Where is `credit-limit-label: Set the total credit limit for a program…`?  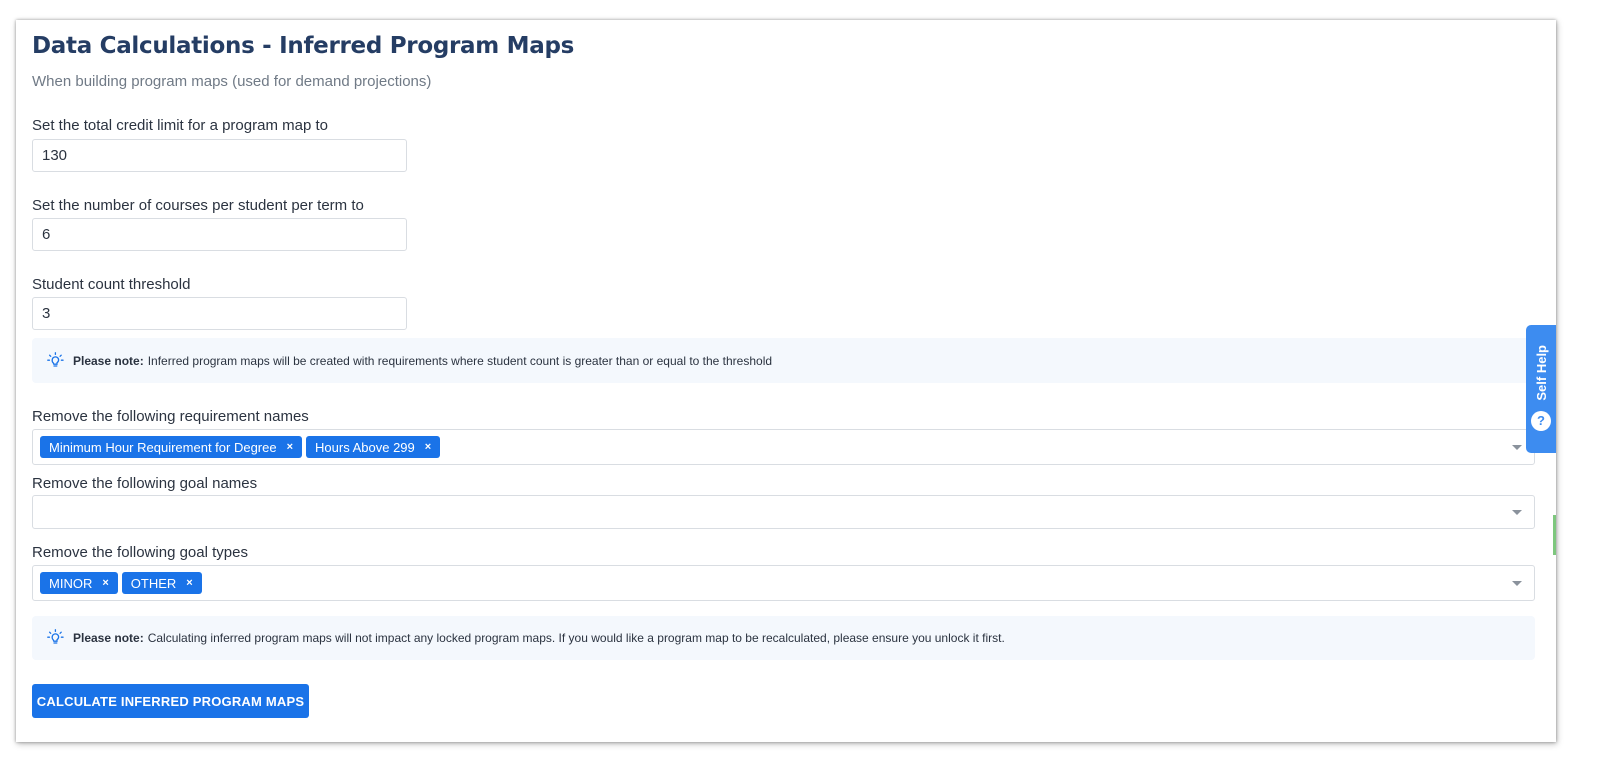 credit-limit-label: Set the total credit limit for a program… is located at coordinates (180, 125).